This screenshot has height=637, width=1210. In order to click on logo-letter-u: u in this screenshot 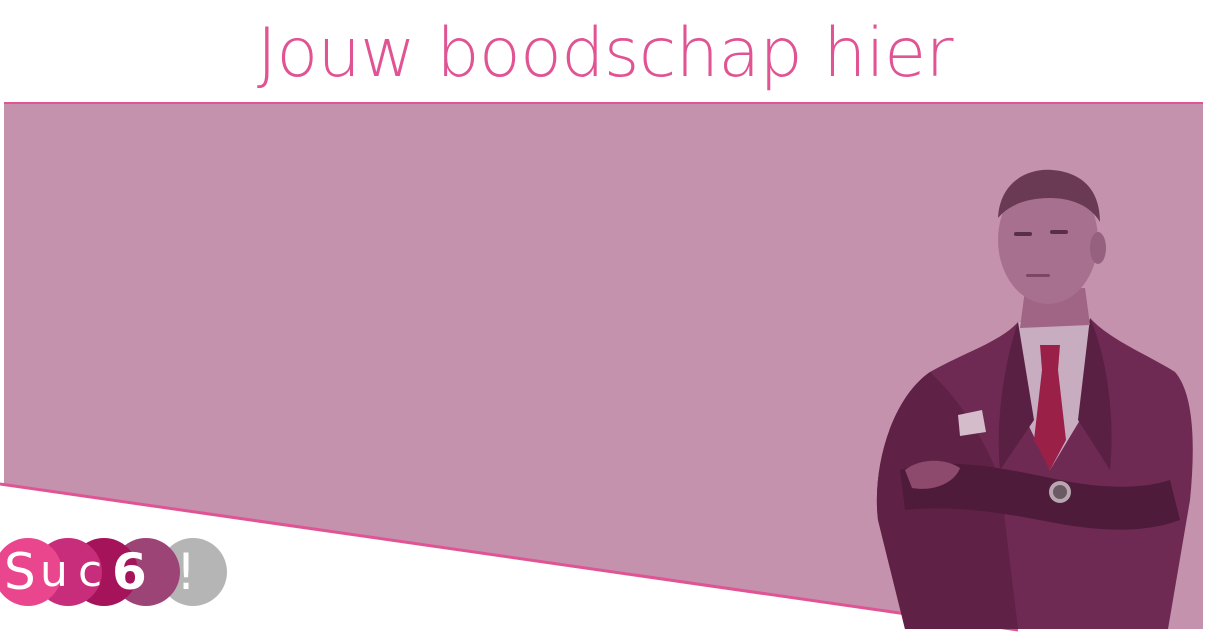, I will do `click(54, 571)`.